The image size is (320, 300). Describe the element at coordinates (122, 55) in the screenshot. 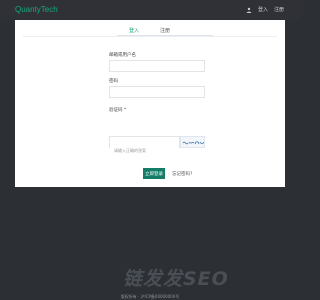

I see `account-label: 邮箱或用户名` at that location.